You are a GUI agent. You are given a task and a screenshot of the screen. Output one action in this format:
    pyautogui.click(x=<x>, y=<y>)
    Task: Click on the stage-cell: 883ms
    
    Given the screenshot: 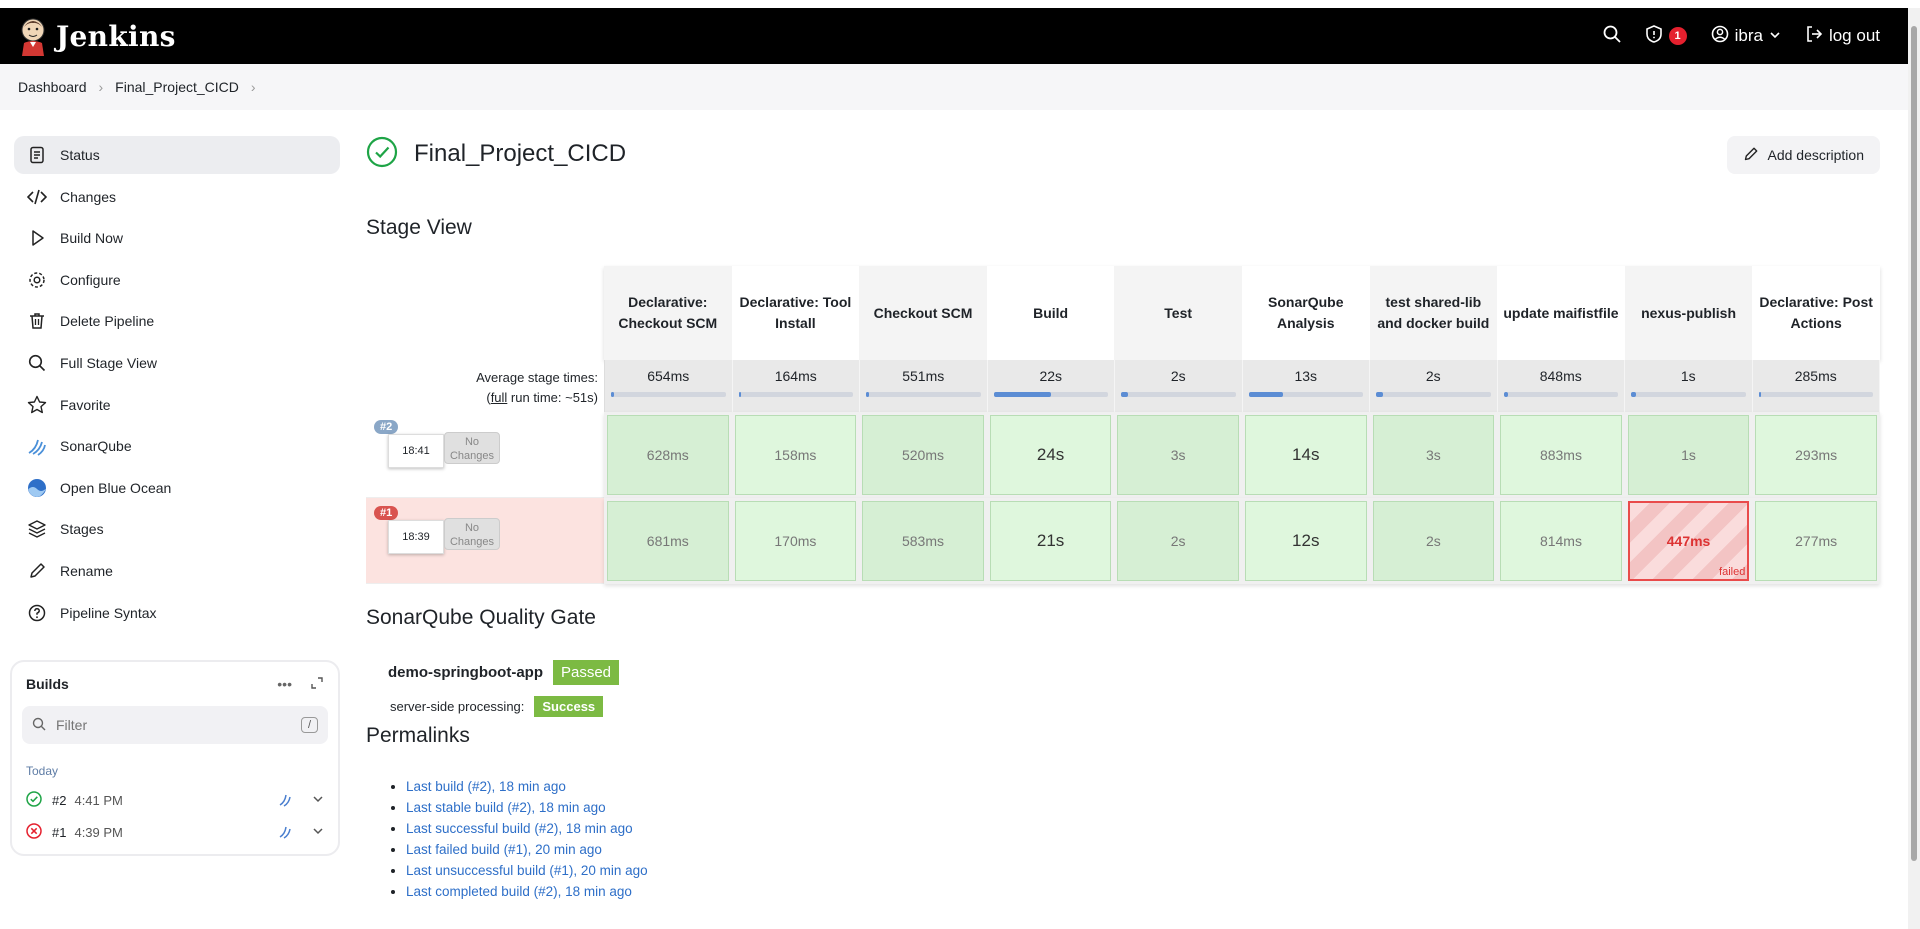 What is the action you would take?
    pyautogui.click(x=1561, y=455)
    